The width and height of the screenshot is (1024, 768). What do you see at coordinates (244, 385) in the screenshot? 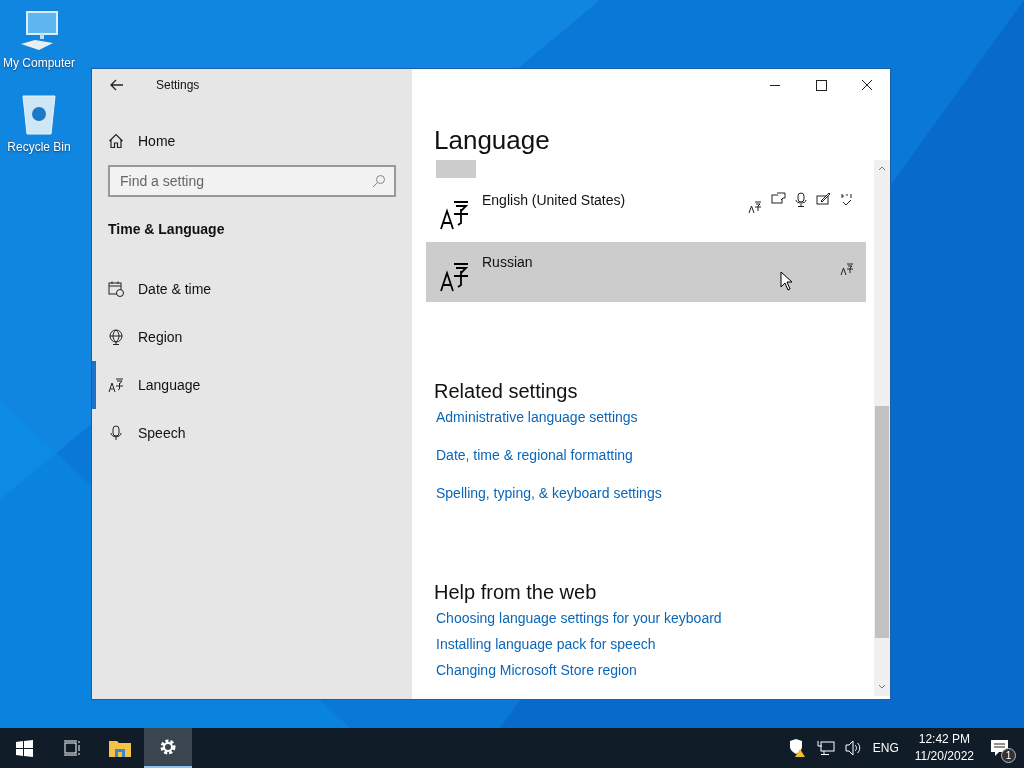
I see `sidebar-item: Language` at bounding box center [244, 385].